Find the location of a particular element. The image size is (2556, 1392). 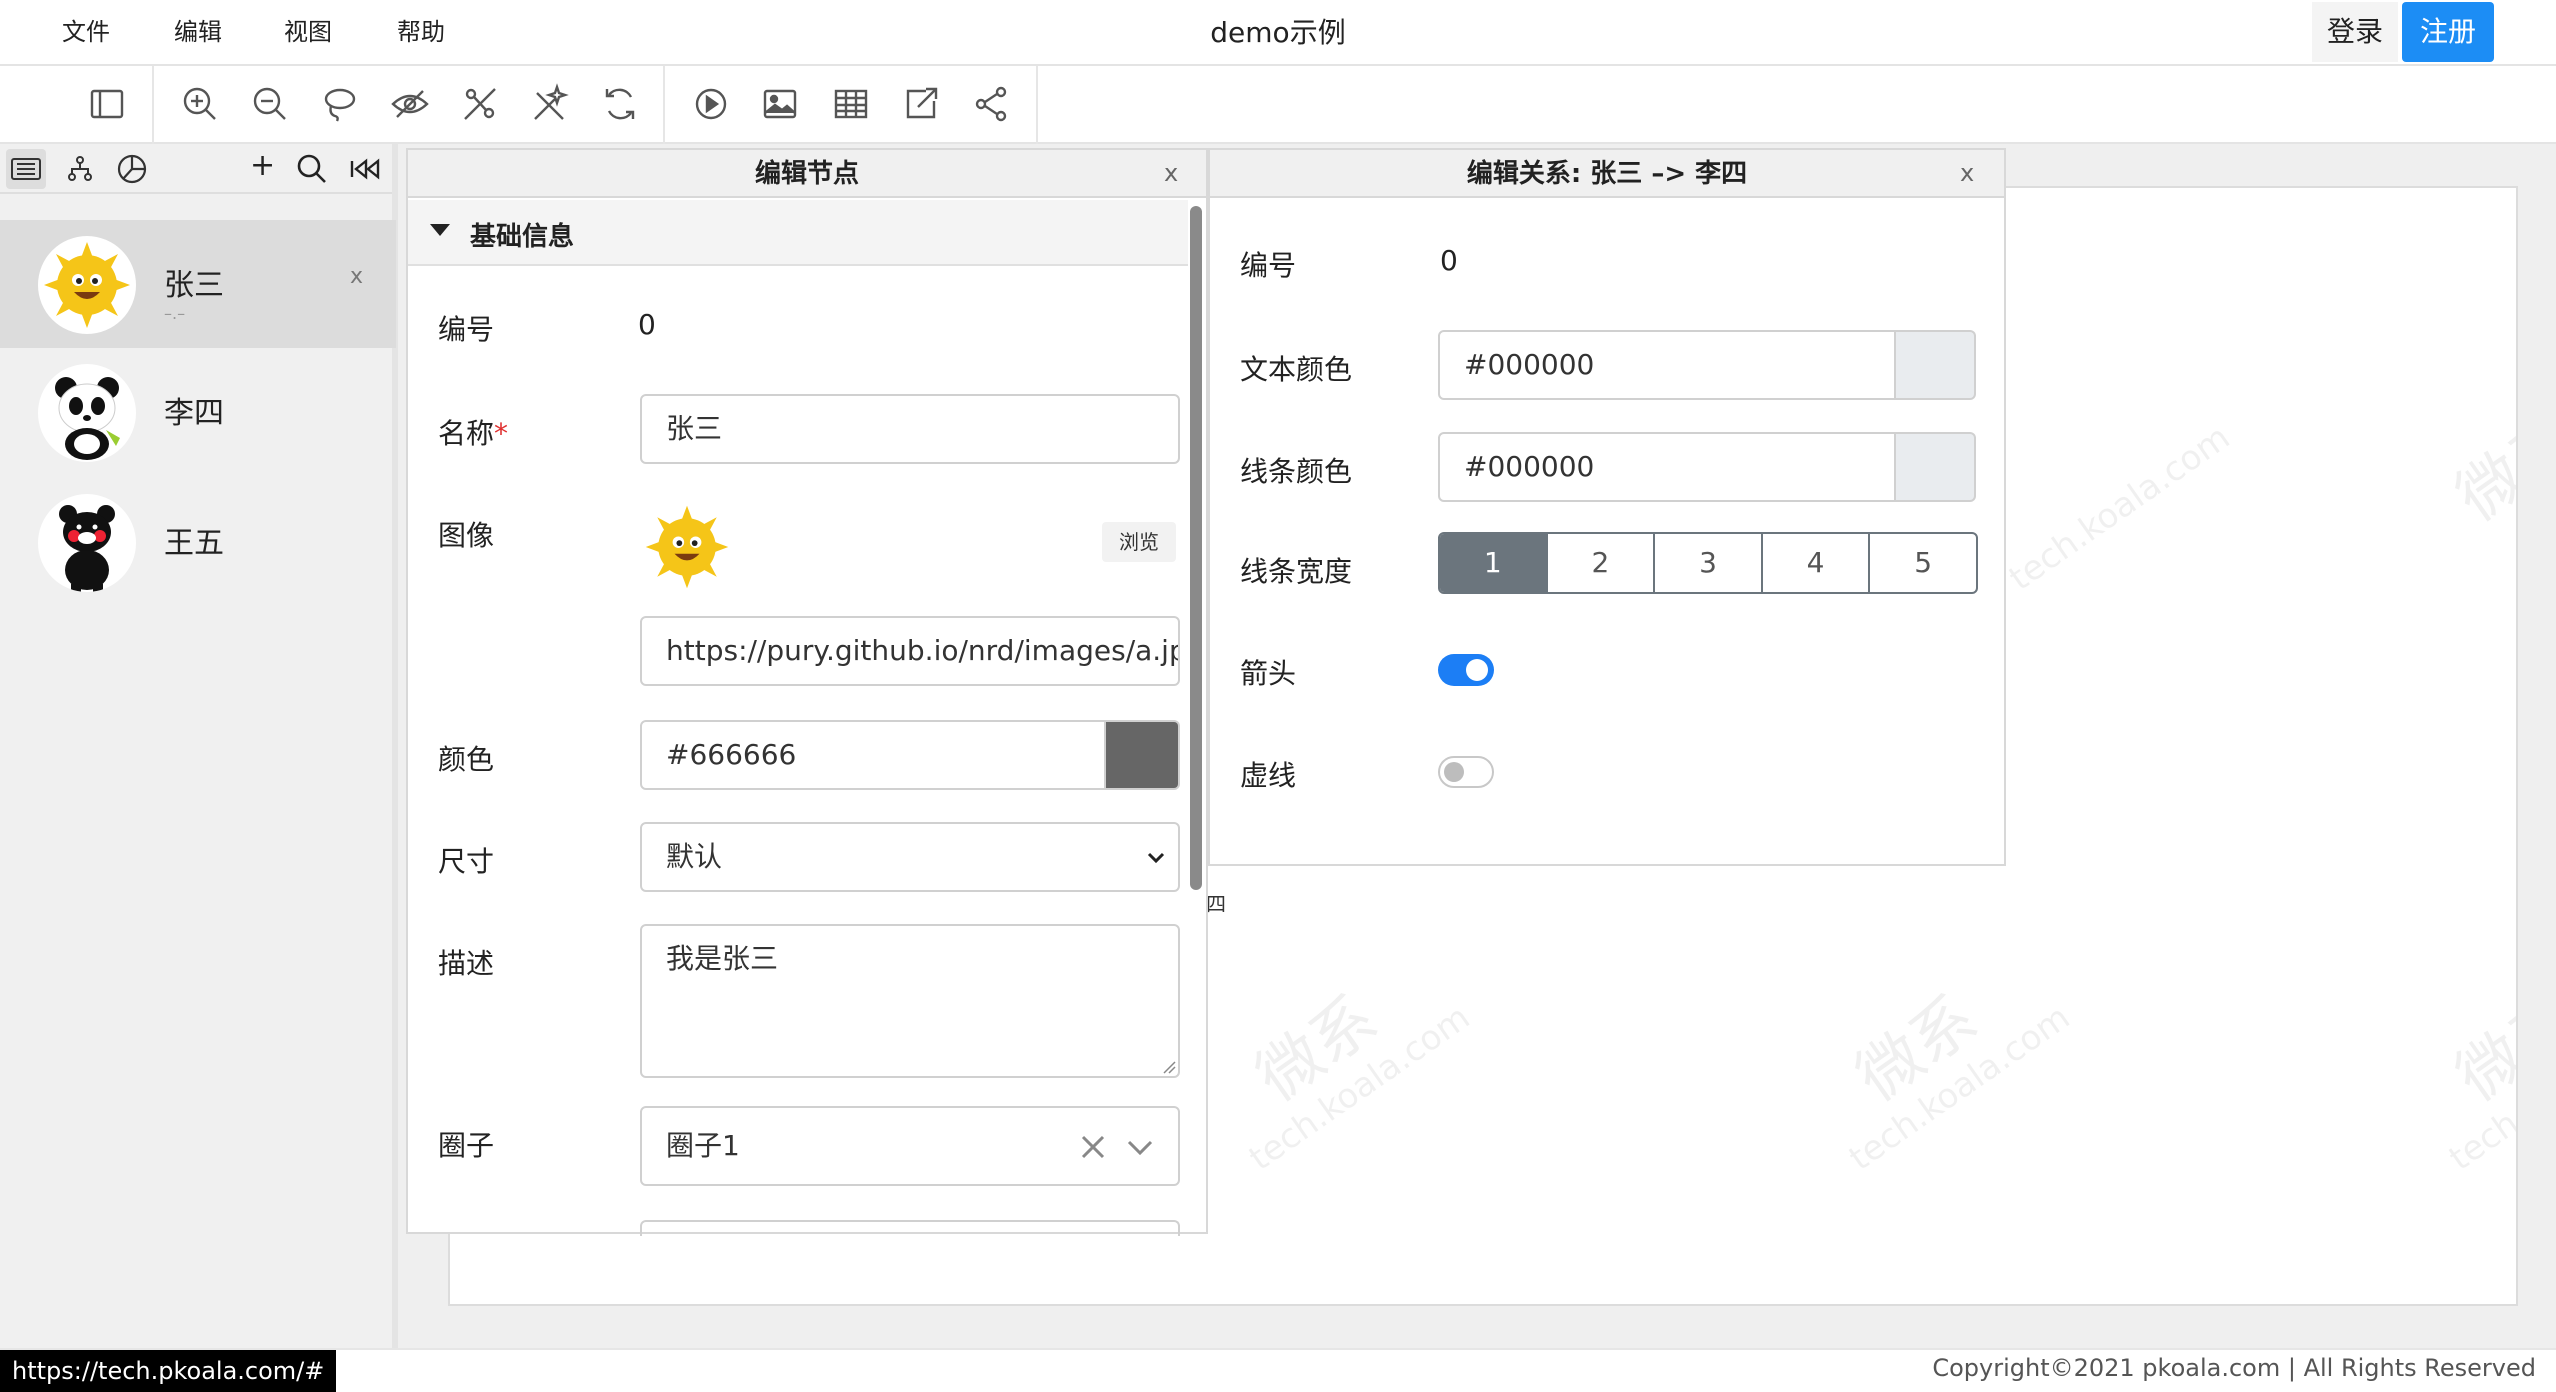

id-label: 编号 is located at coordinates (466, 329).